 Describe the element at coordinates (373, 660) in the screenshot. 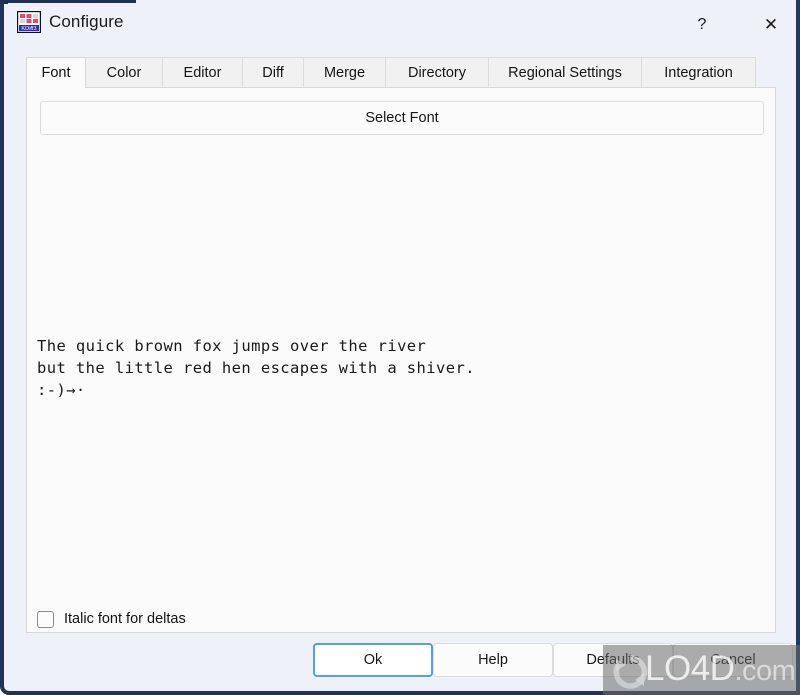

I see `ok-button: Ok` at that location.